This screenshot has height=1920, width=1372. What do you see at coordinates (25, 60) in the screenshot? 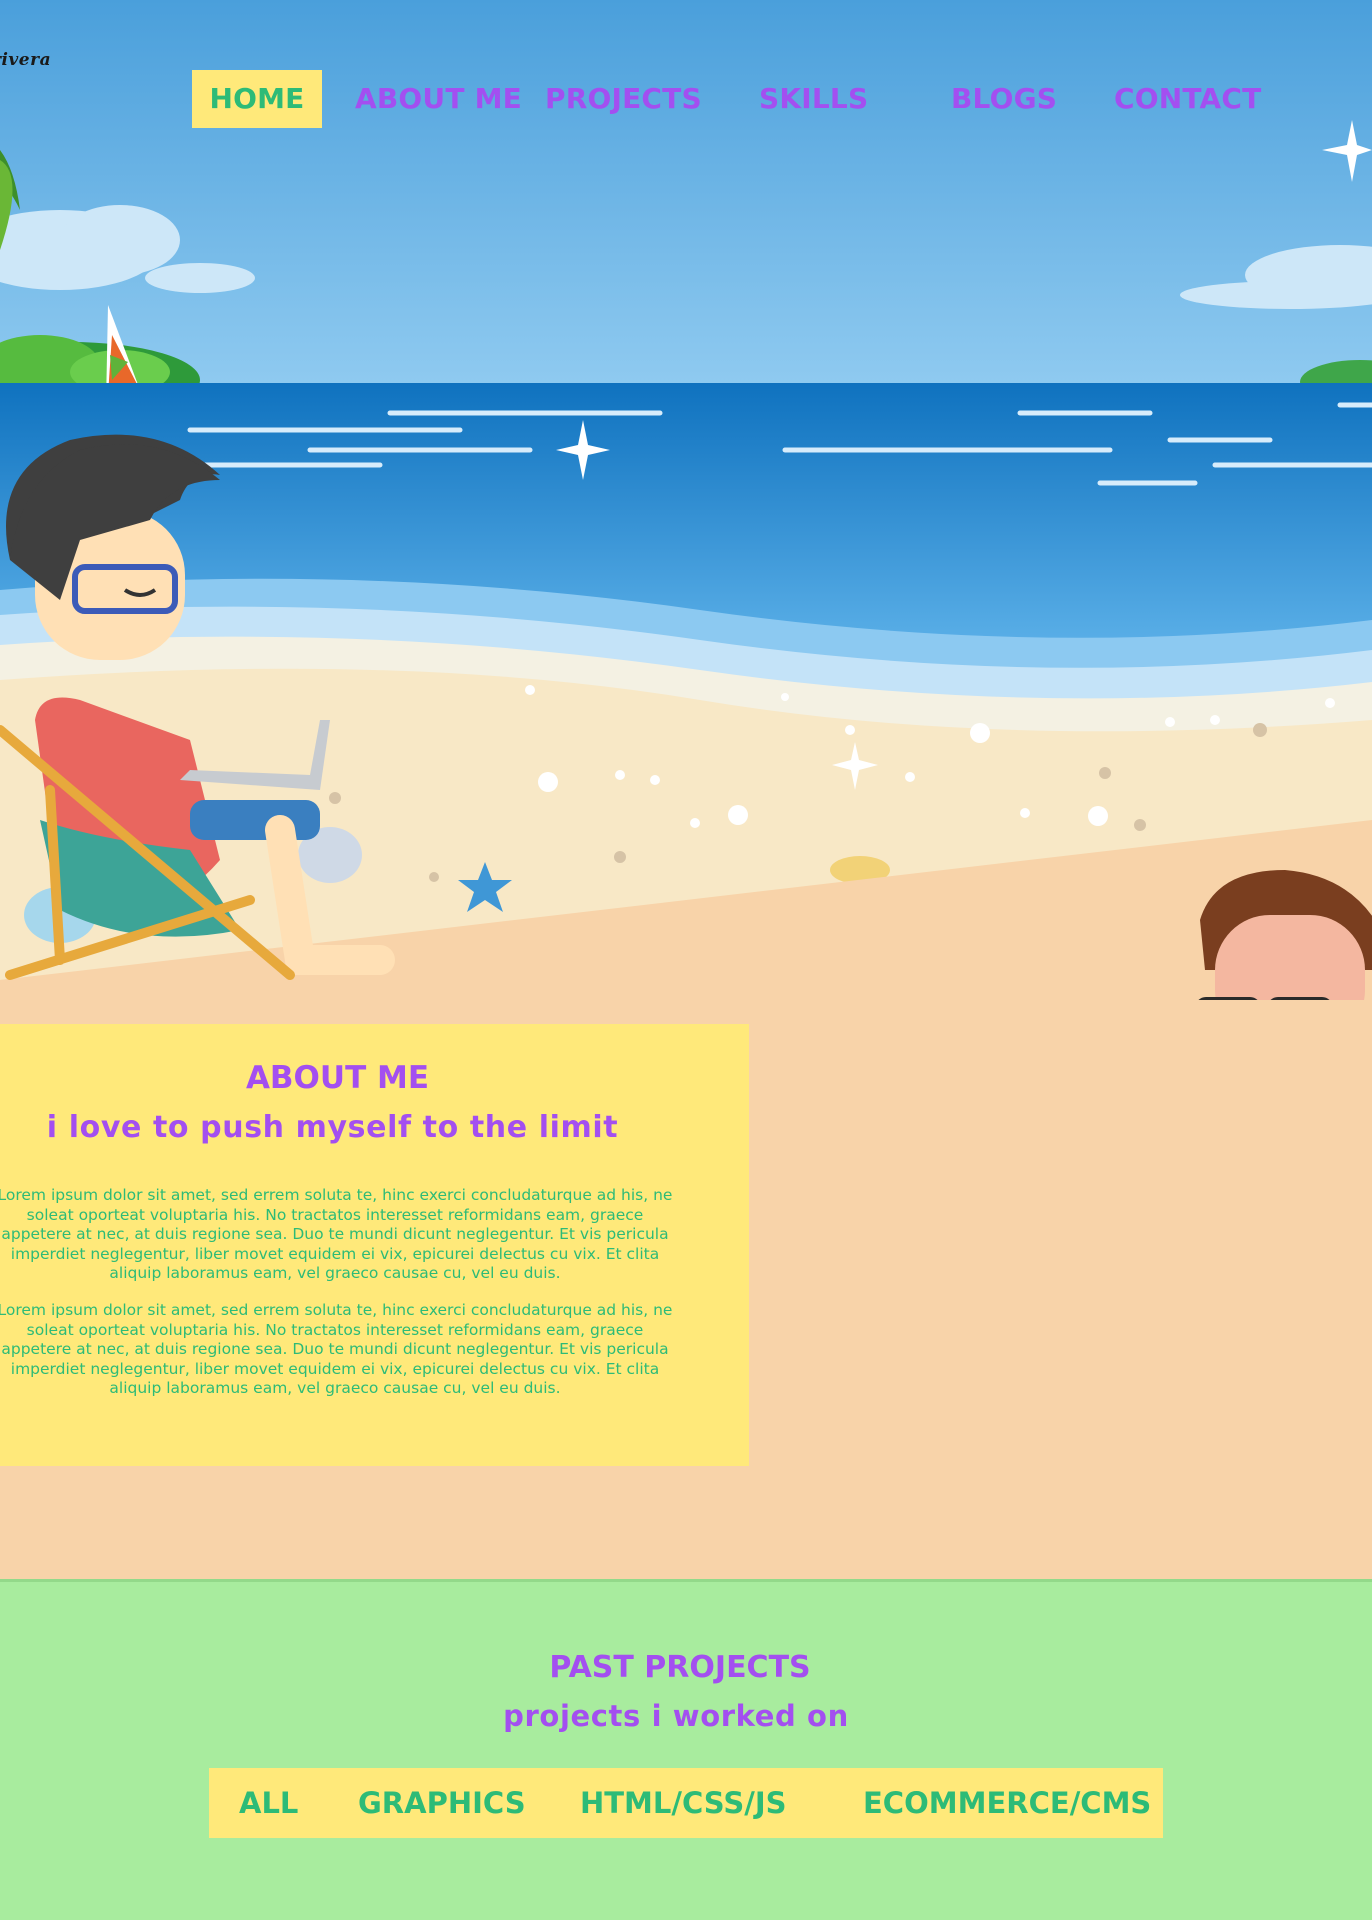
I see `site-logo: rivera` at bounding box center [25, 60].